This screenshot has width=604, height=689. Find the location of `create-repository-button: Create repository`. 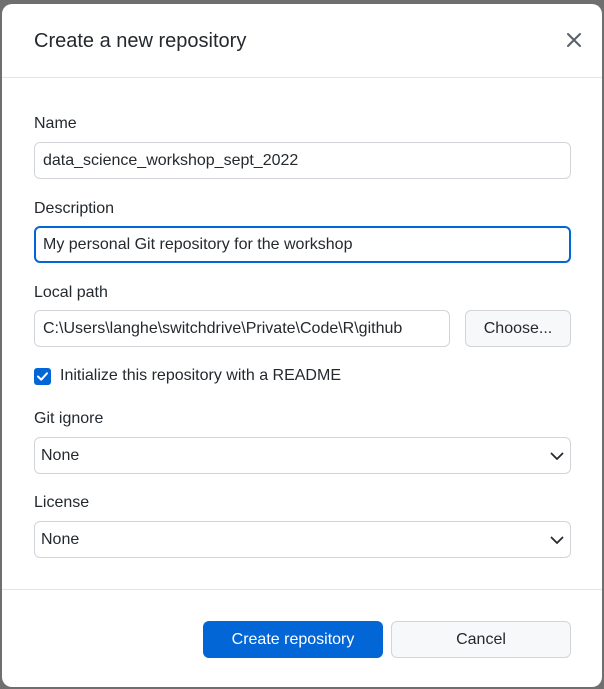

create-repository-button: Create repository is located at coordinates (293, 639).